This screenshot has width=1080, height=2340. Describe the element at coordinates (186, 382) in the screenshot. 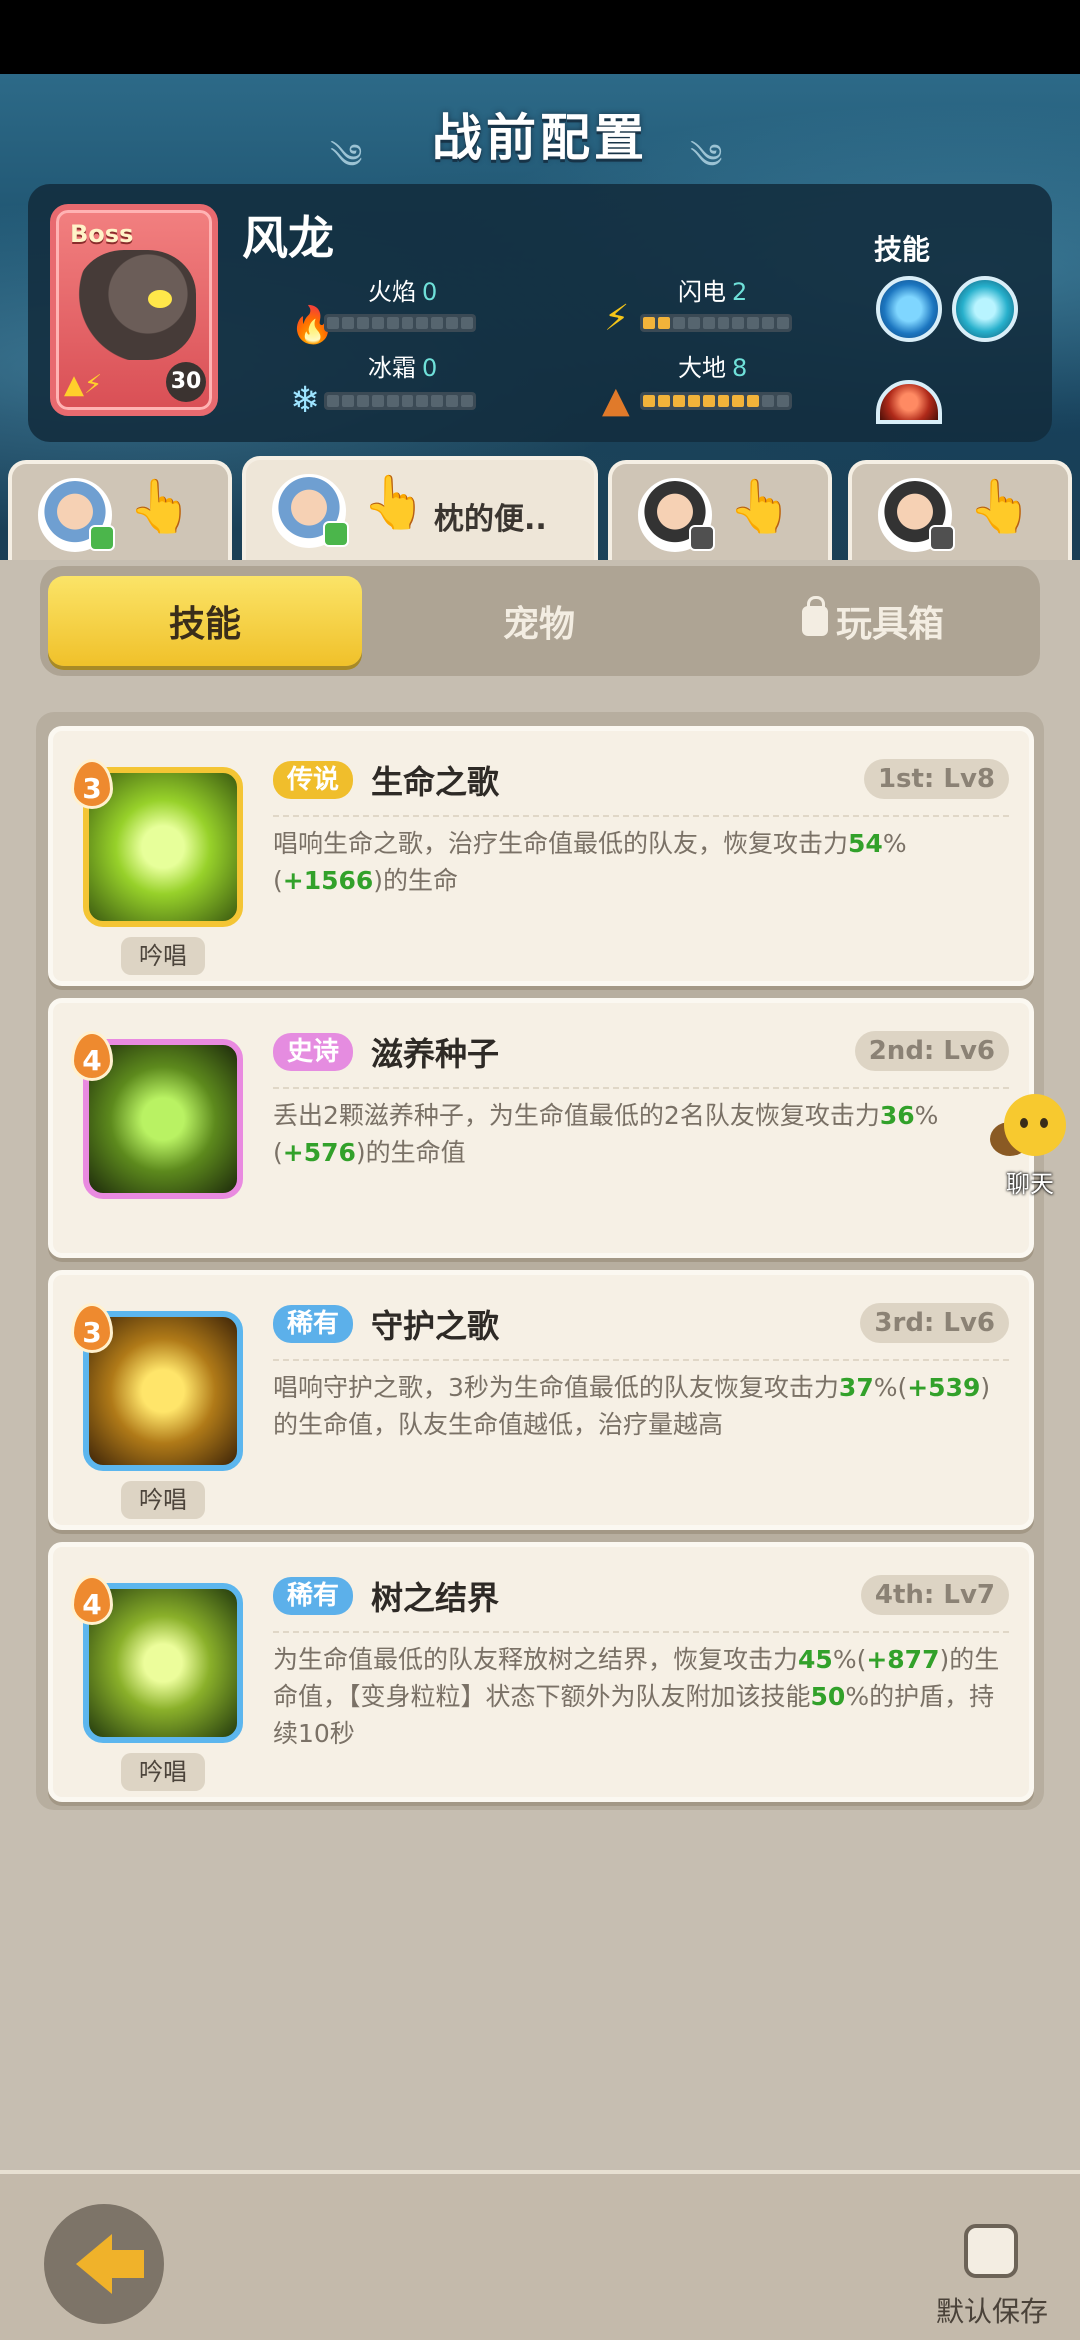

I see `boss-level-badge: 30` at that location.